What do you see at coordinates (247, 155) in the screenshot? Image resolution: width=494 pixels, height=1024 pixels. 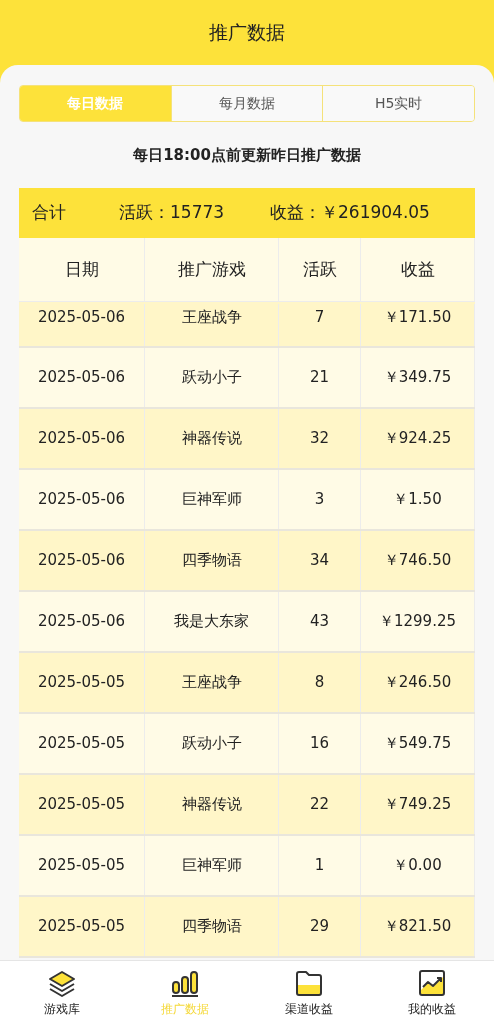 I see `update-notice: 每日18:00点前更新昨日推广数据` at bounding box center [247, 155].